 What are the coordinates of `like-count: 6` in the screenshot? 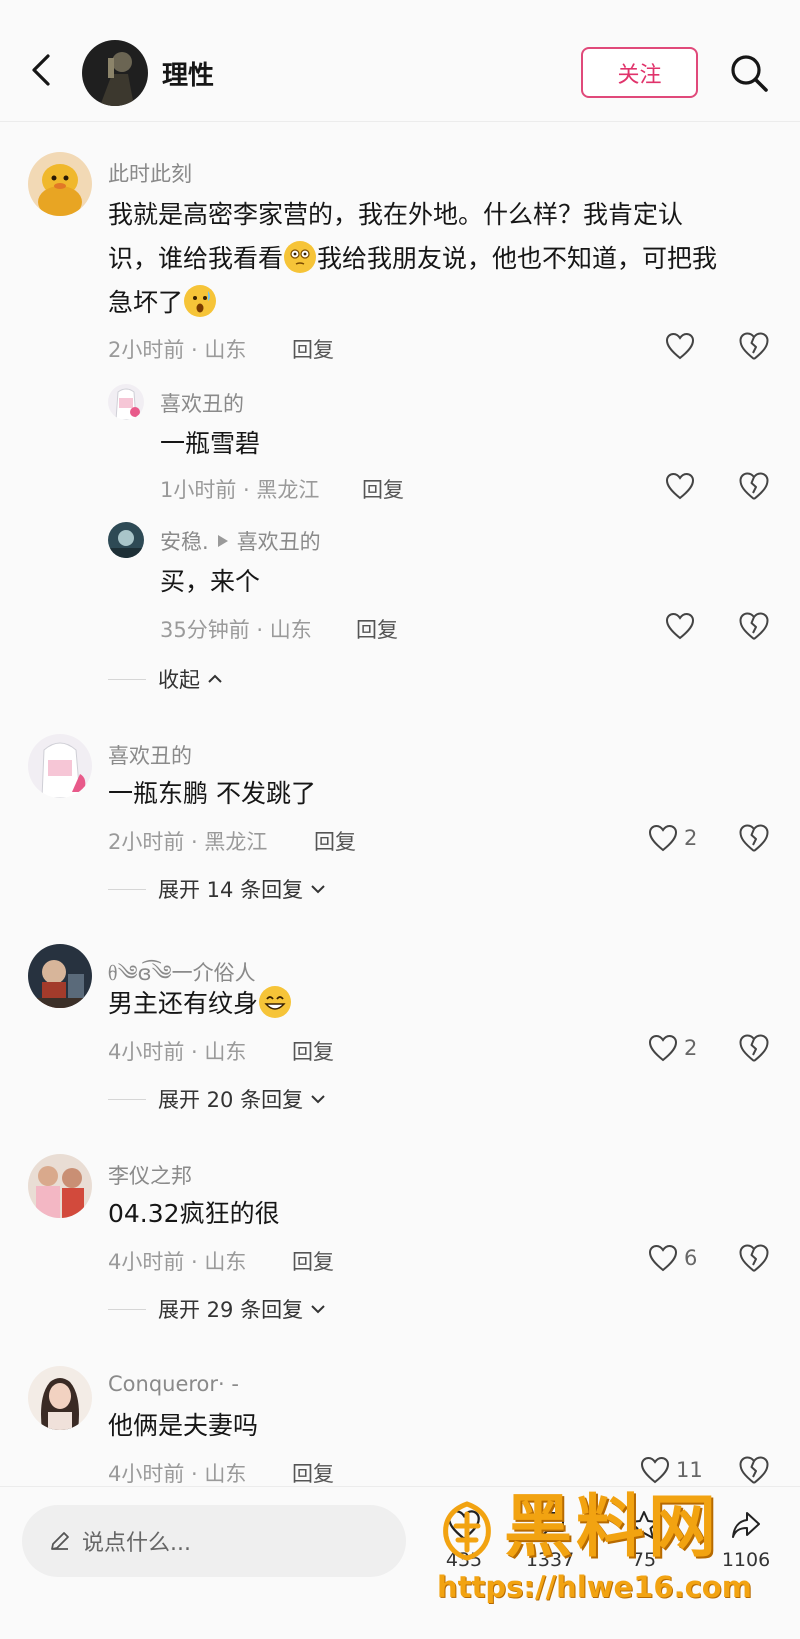 It's located at (691, 1258).